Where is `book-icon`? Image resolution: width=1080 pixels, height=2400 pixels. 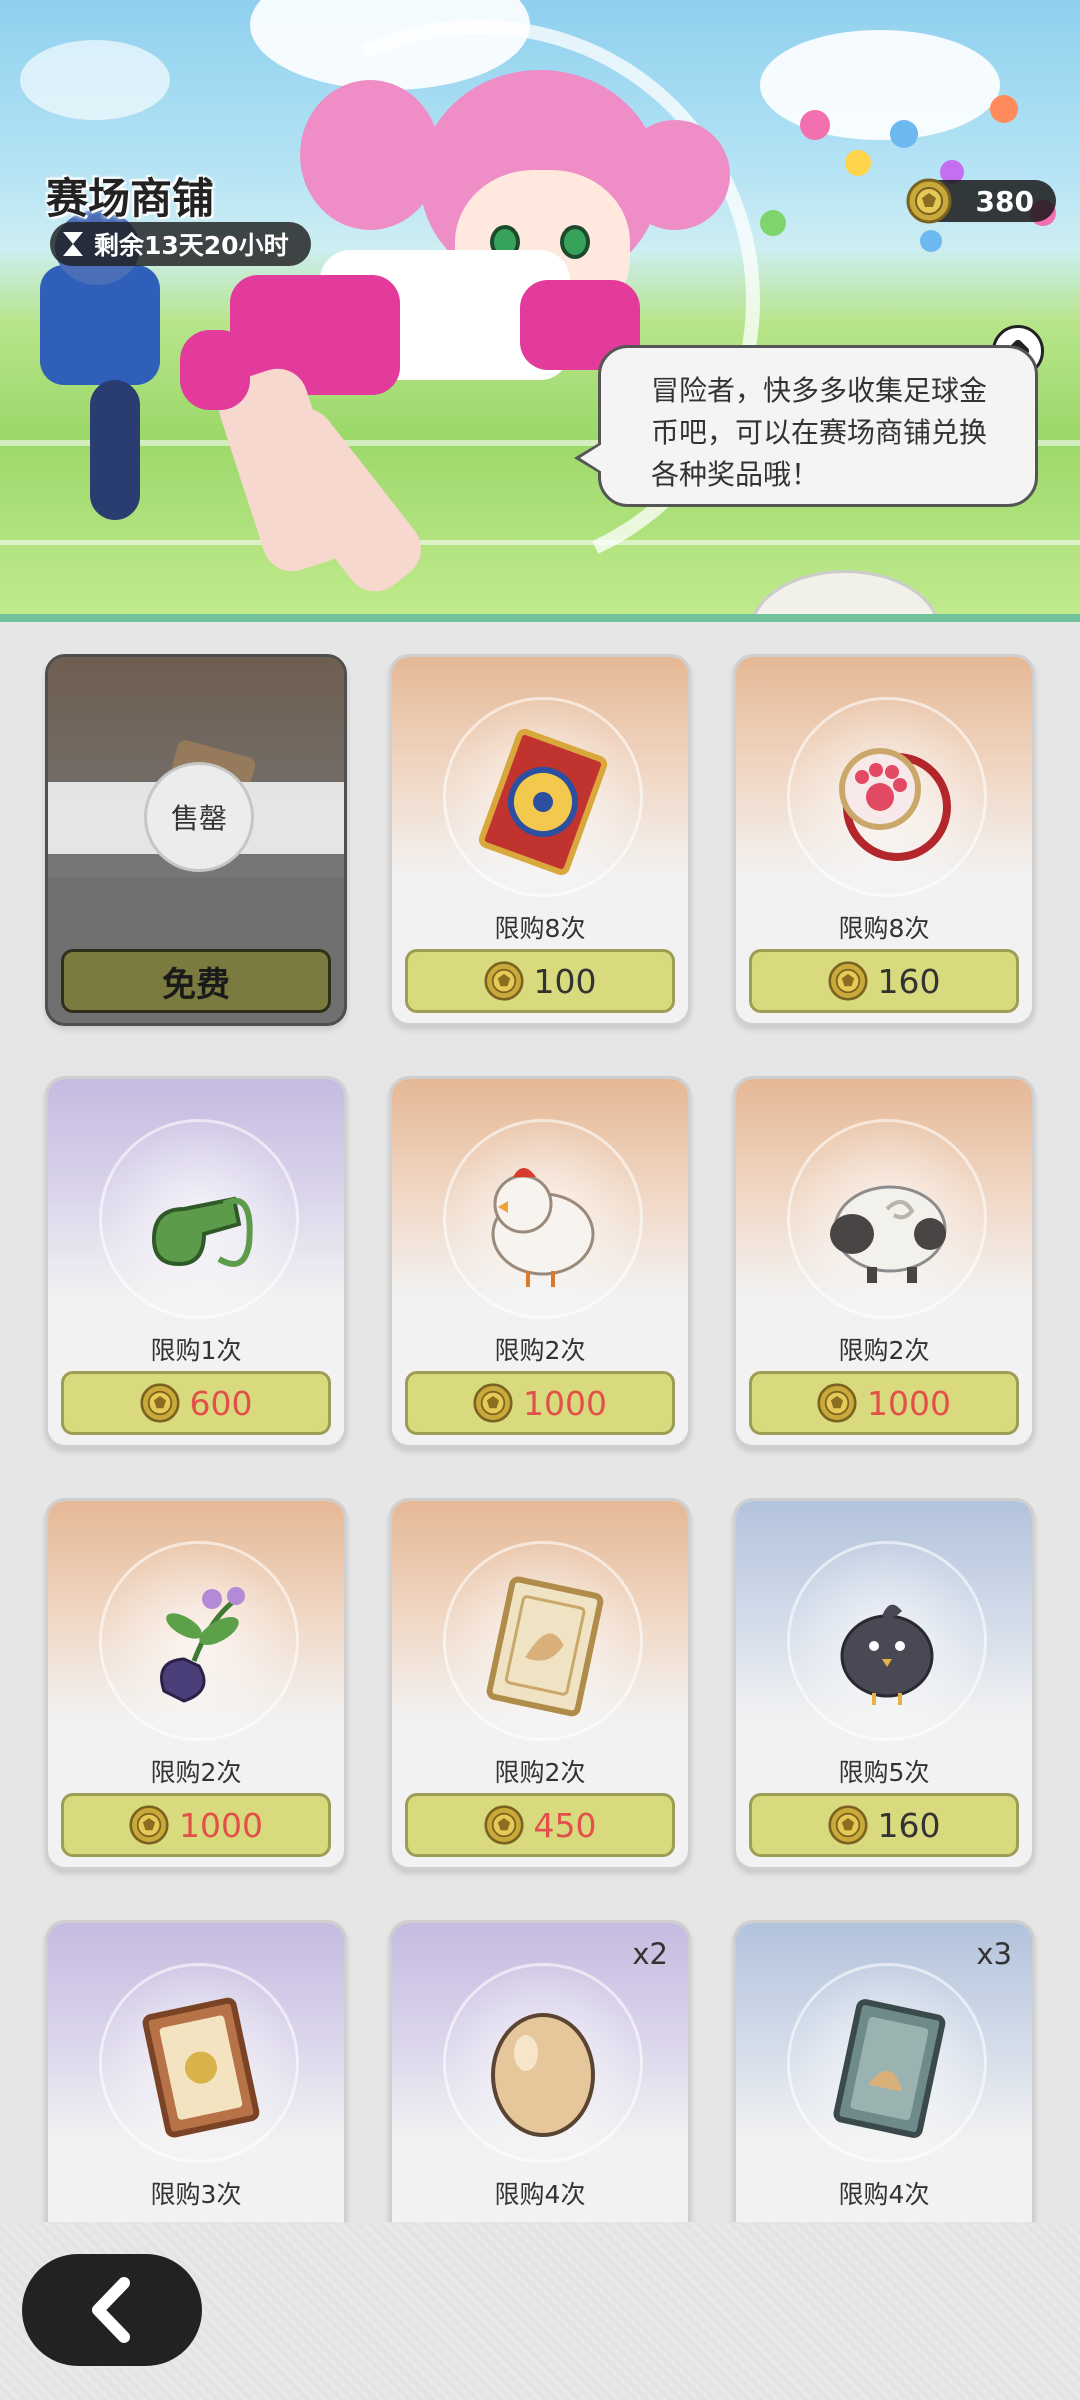 book-icon is located at coordinates (545, 1646).